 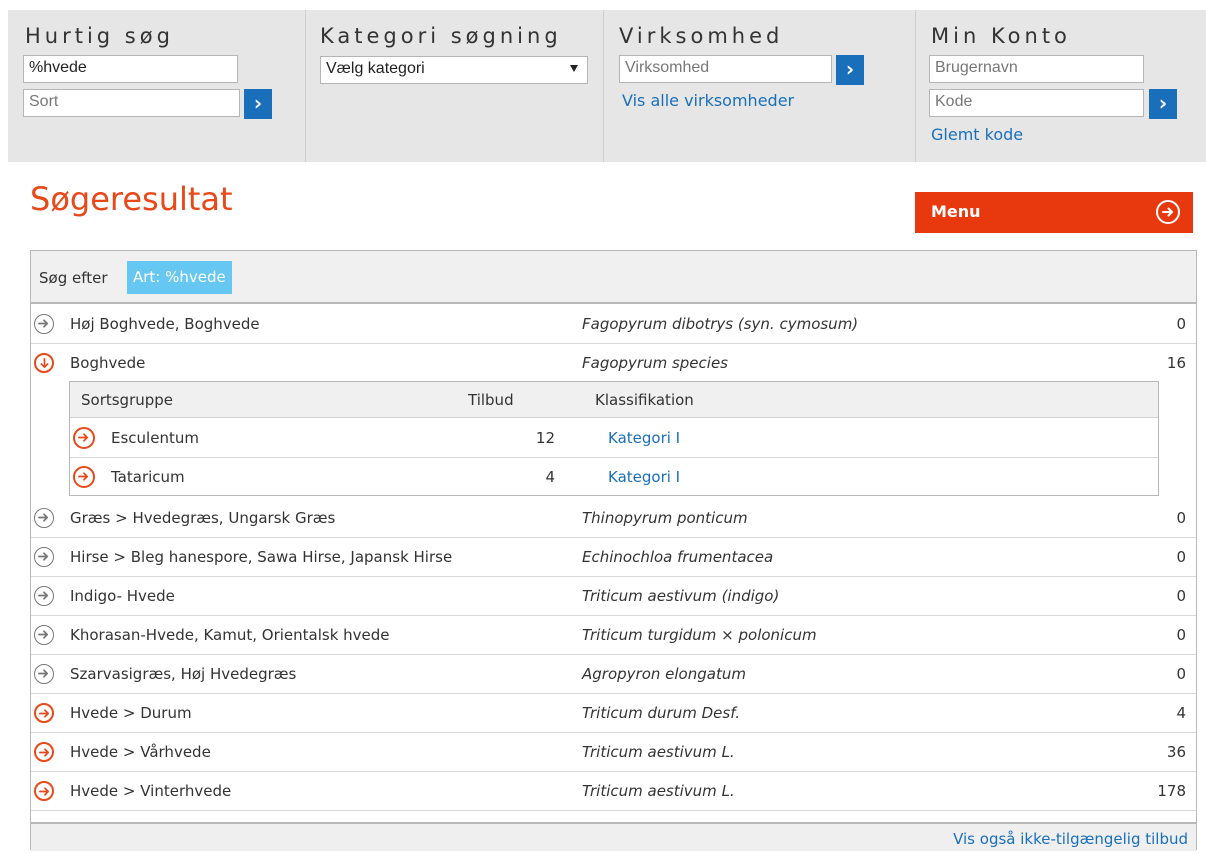 What do you see at coordinates (574, 68) in the screenshot?
I see `dropdown-arrow-icon` at bounding box center [574, 68].